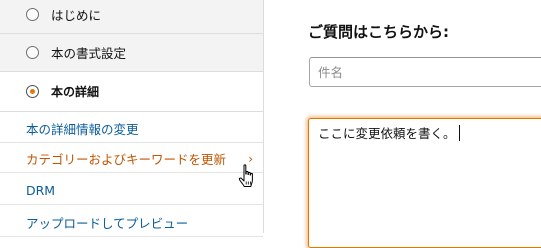 This screenshot has height=248, width=541. I want to click on step-introduction: はじめに, so click(131, 17).